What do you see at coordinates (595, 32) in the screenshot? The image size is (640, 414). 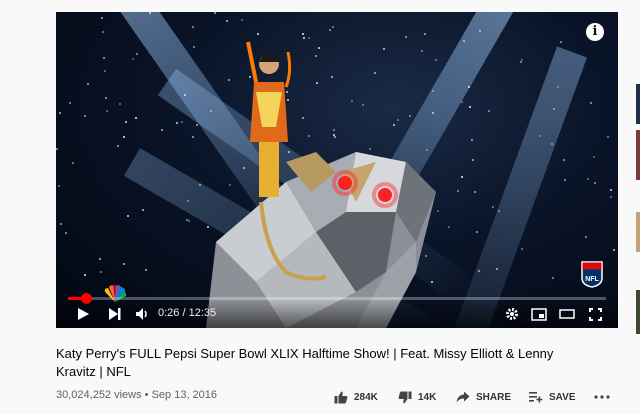 I see `info-icon: i` at bounding box center [595, 32].